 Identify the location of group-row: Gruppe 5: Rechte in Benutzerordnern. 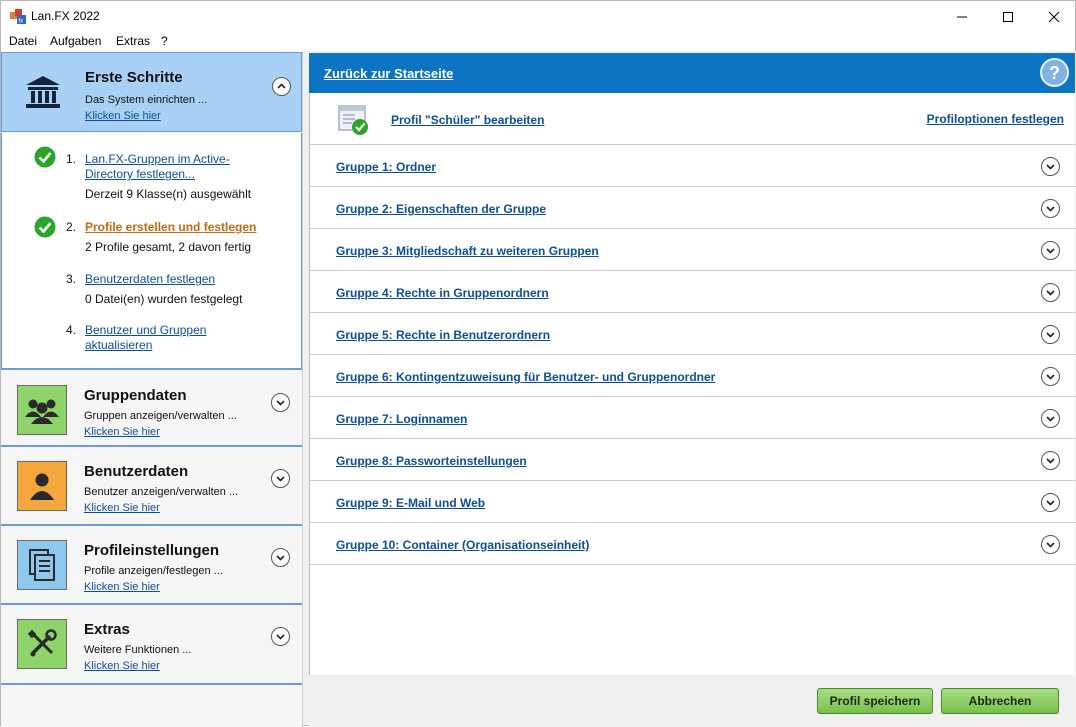
(693, 334).